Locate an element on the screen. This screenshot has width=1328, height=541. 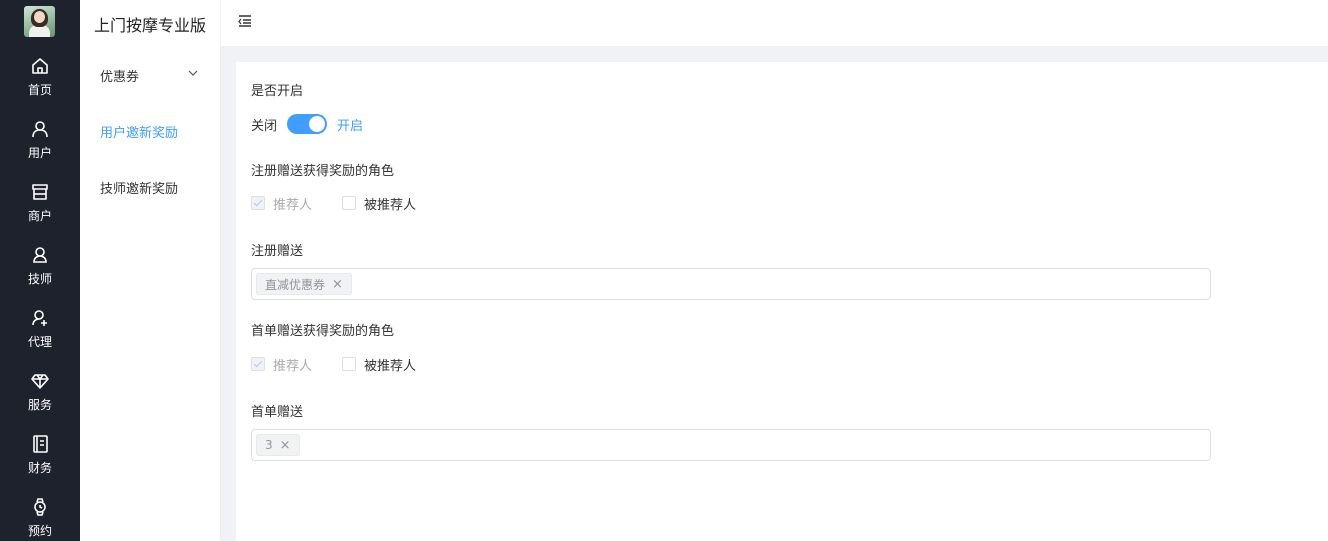
chevron-down-icon is located at coordinates (193, 73).